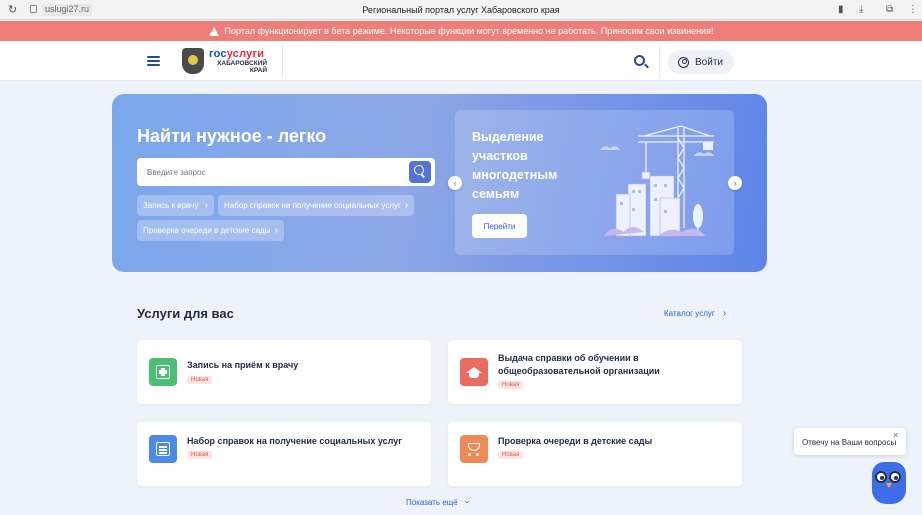  I want to click on section-title: Услуги для вас, so click(185, 313).